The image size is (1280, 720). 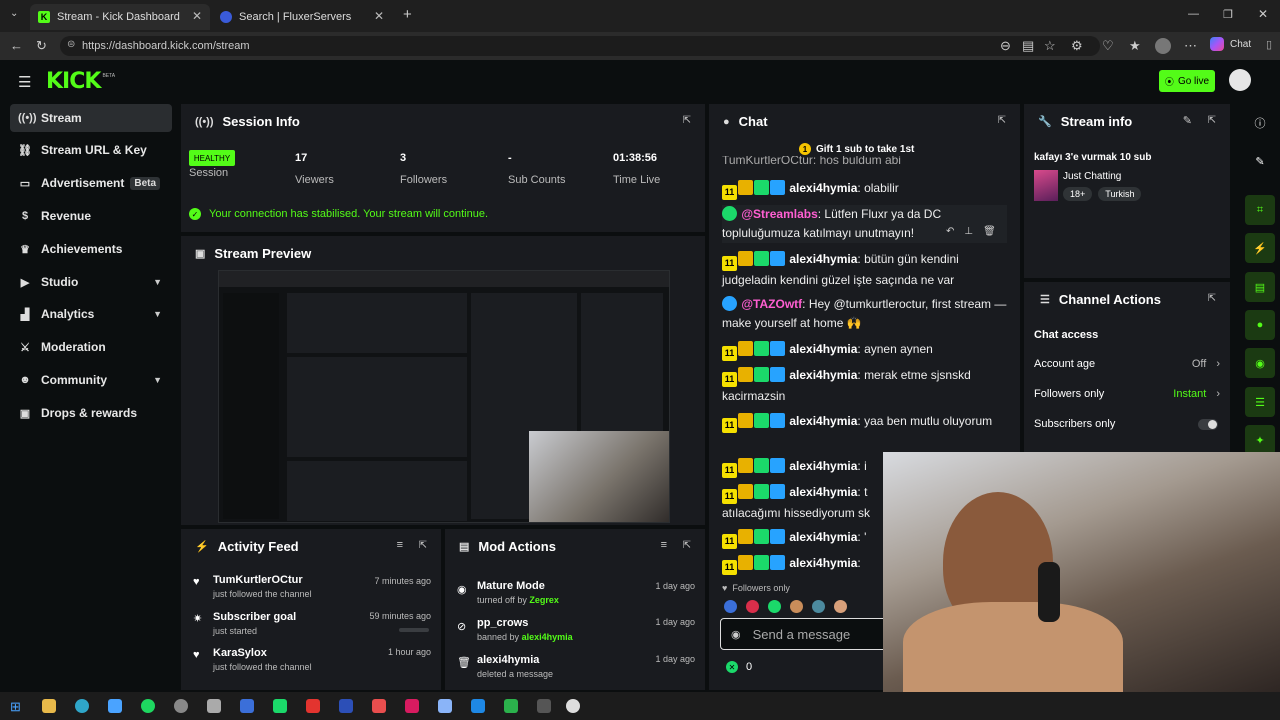 What do you see at coordinates (14, 13) in the screenshot?
I see `tab-list-icon: ⌄` at bounding box center [14, 13].